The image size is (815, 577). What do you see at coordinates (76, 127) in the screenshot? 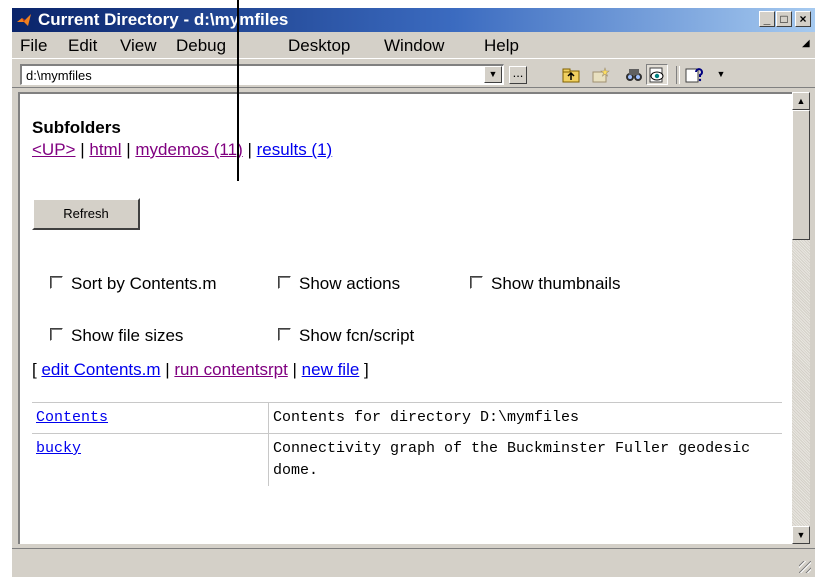
I see `subfolders-heading: Subfolders` at bounding box center [76, 127].